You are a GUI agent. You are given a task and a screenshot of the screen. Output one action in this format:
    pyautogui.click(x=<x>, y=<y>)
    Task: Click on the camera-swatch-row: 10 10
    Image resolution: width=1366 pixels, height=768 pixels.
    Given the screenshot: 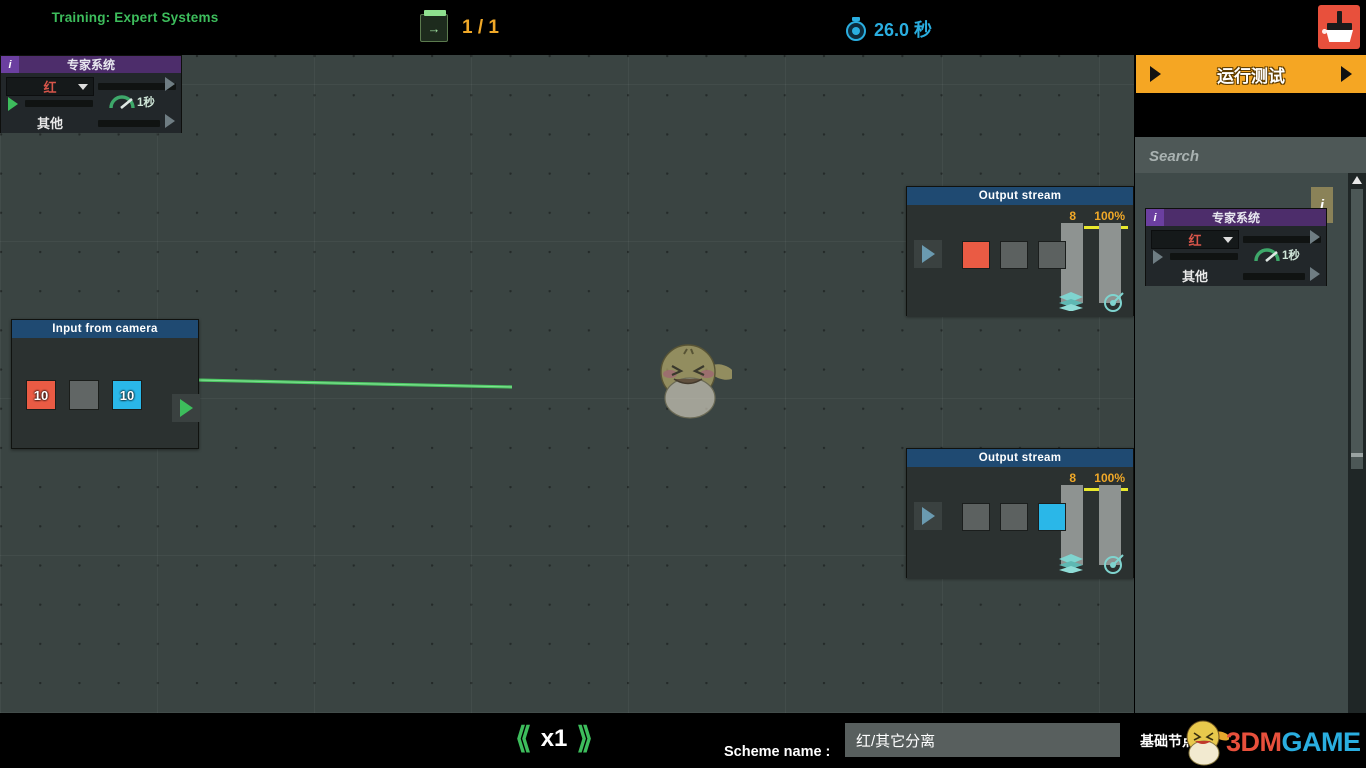 What is the action you would take?
    pyautogui.click(x=84, y=395)
    